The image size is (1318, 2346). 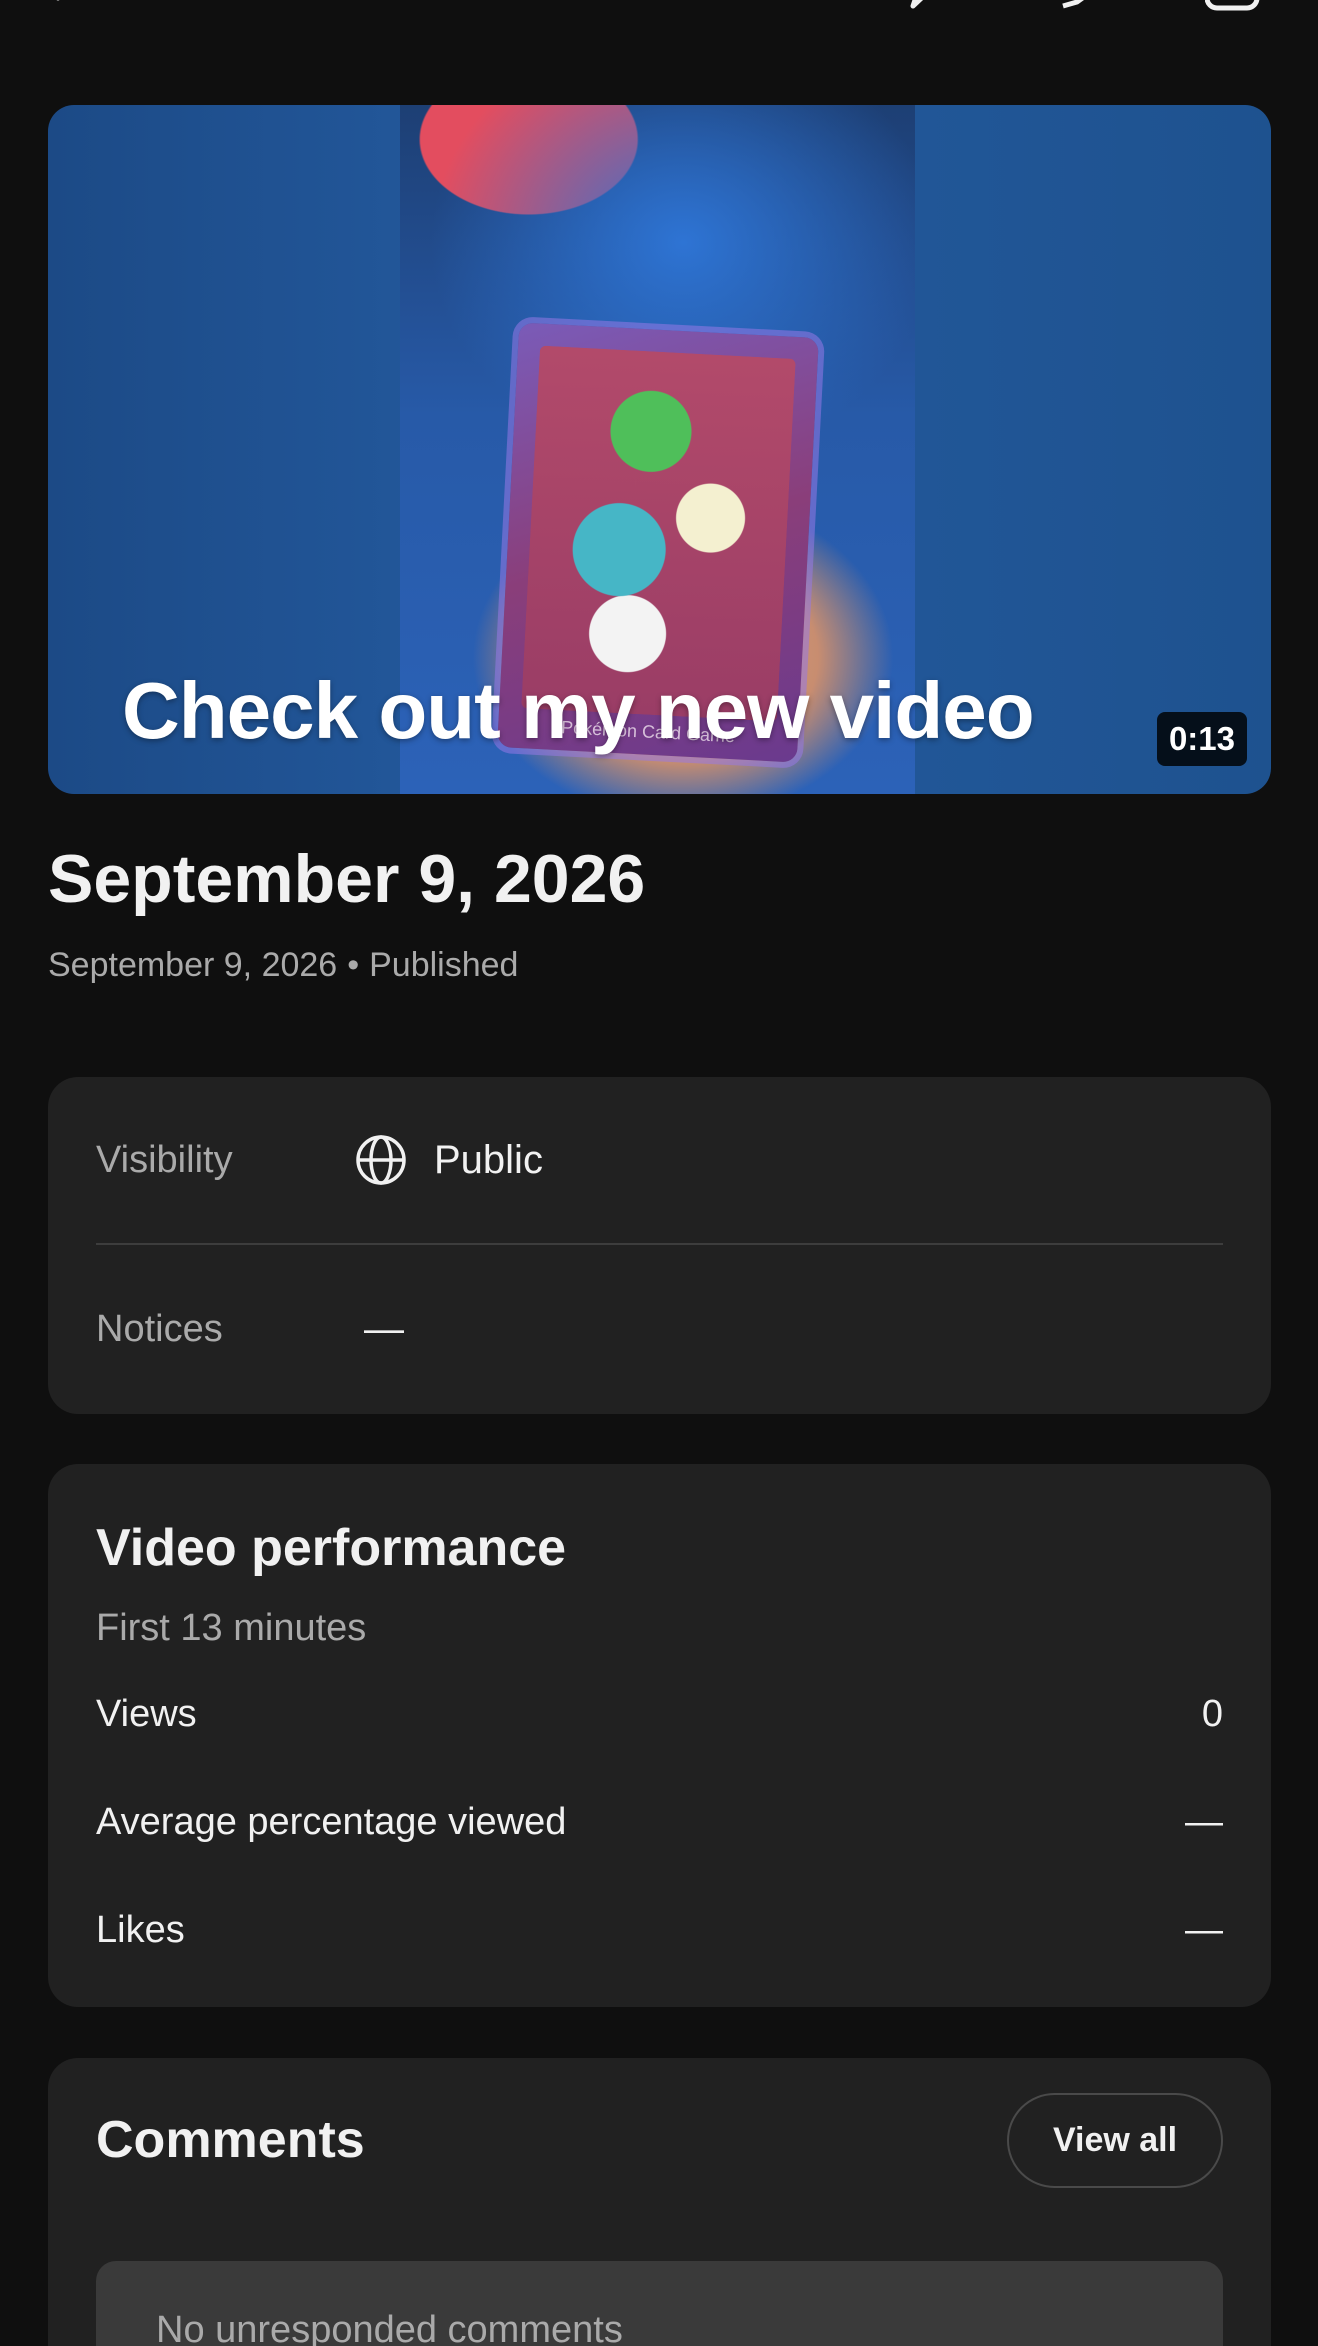 I want to click on notices-row: Notices —, so click(x=659, y=1329).